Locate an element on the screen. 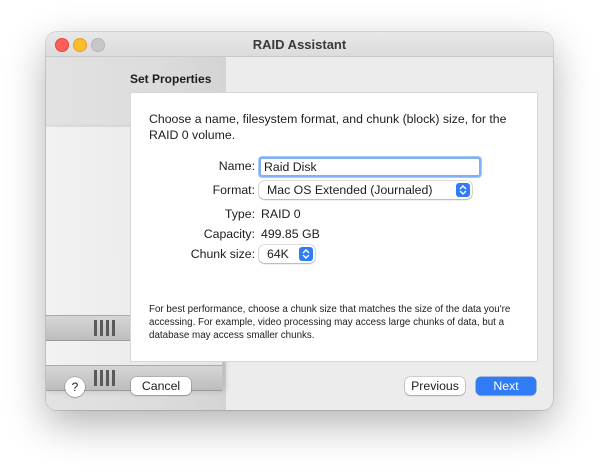 The height and width of the screenshot is (472, 600). type-label: Type: is located at coordinates (239, 214).